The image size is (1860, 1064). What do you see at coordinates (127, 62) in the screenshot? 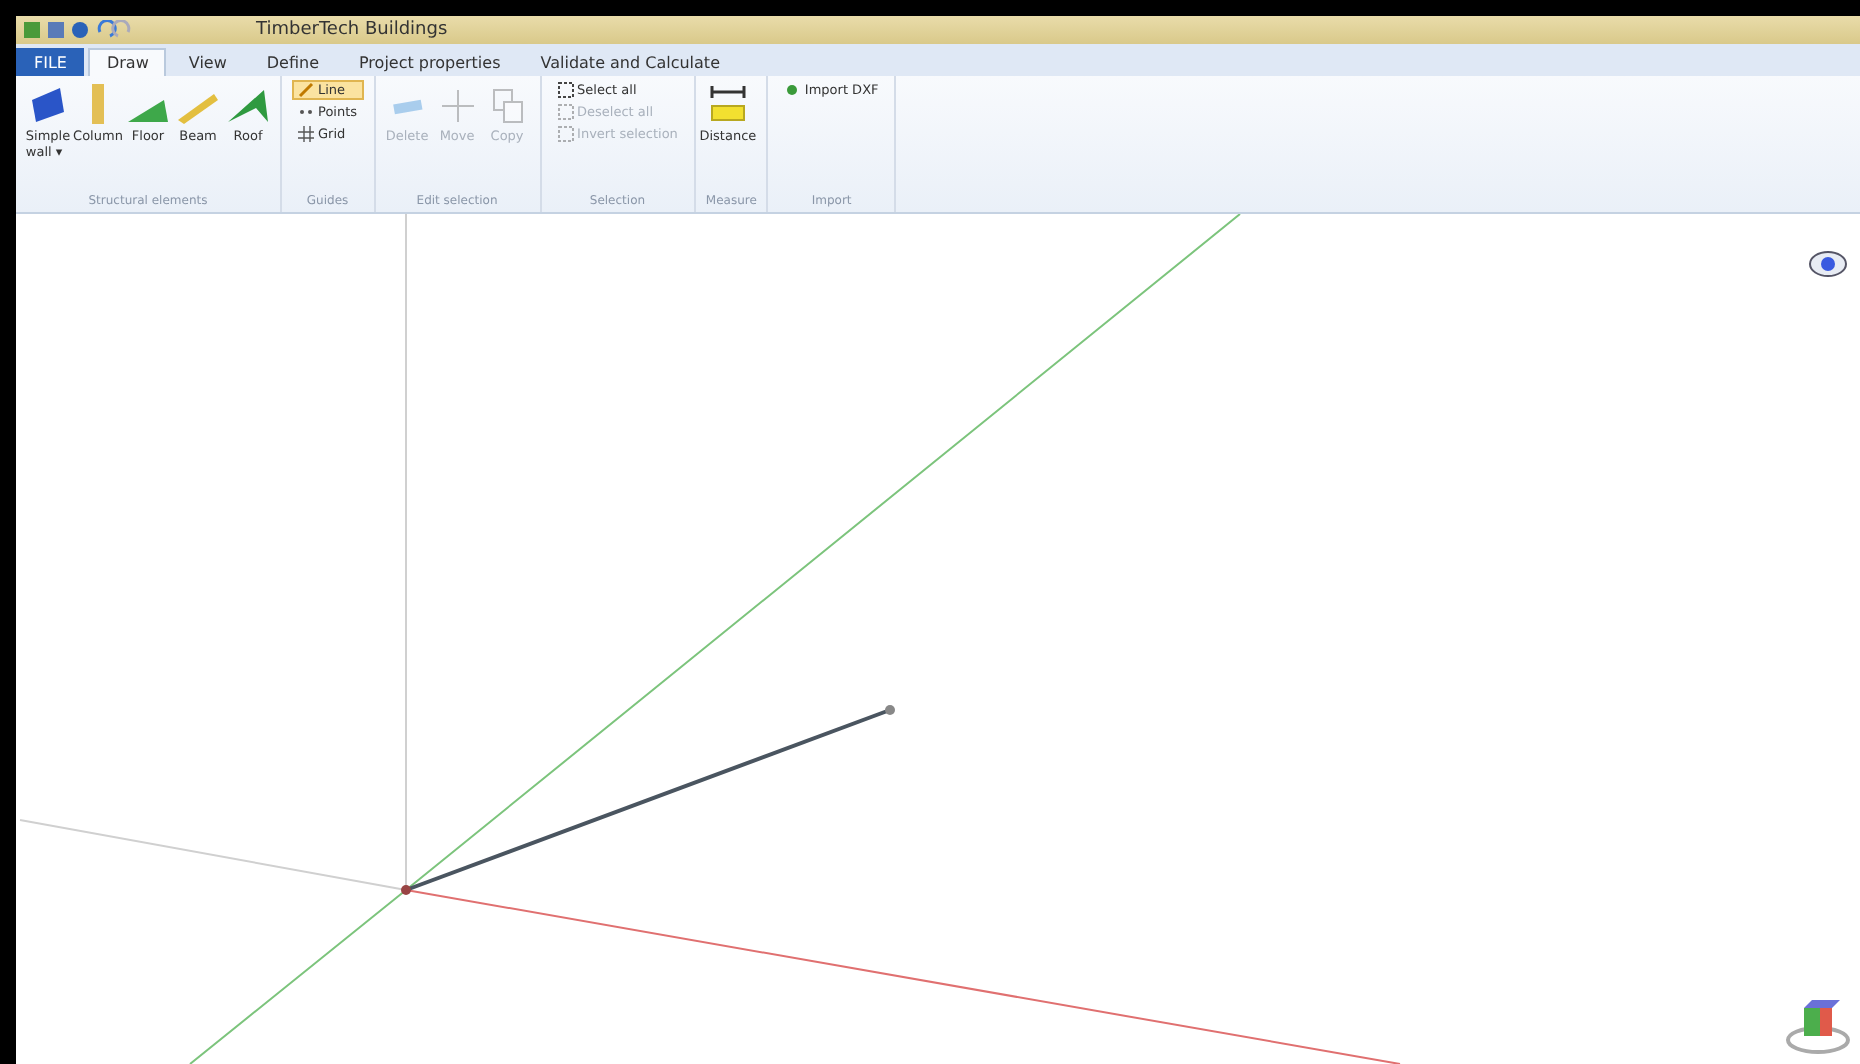
I see `ribbon-tab: Draw` at bounding box center [127, 62].